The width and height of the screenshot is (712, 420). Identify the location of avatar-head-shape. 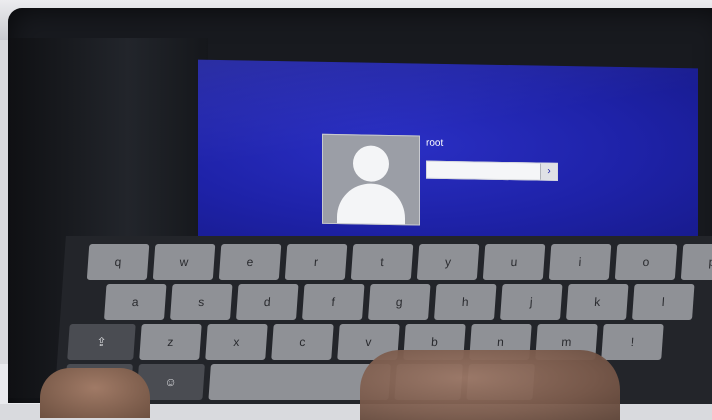
(371, 163).